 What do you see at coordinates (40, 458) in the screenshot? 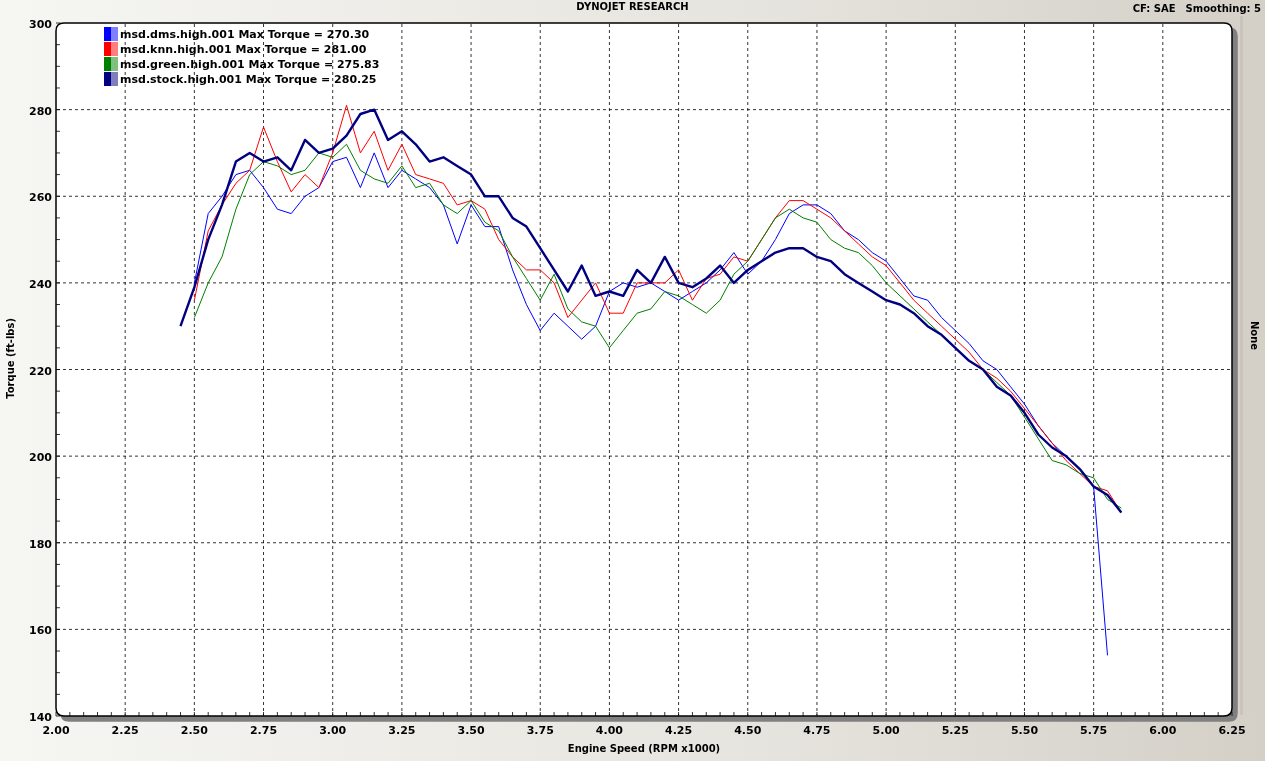
I see `y-tick-label: 200` at bounding box center [40, 458].